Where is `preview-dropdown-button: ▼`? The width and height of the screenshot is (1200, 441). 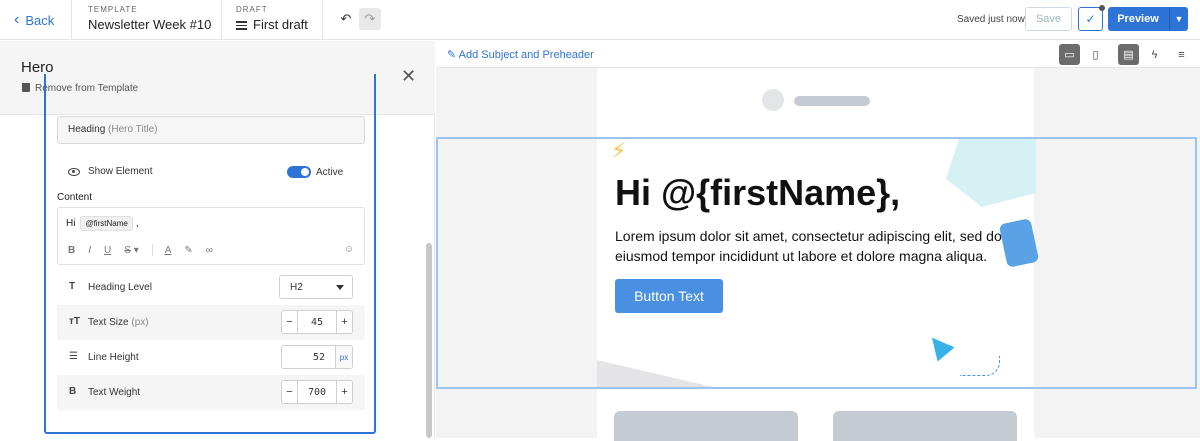 preview-dropdown-button: ▼ is located at coordinates (1178, 19).